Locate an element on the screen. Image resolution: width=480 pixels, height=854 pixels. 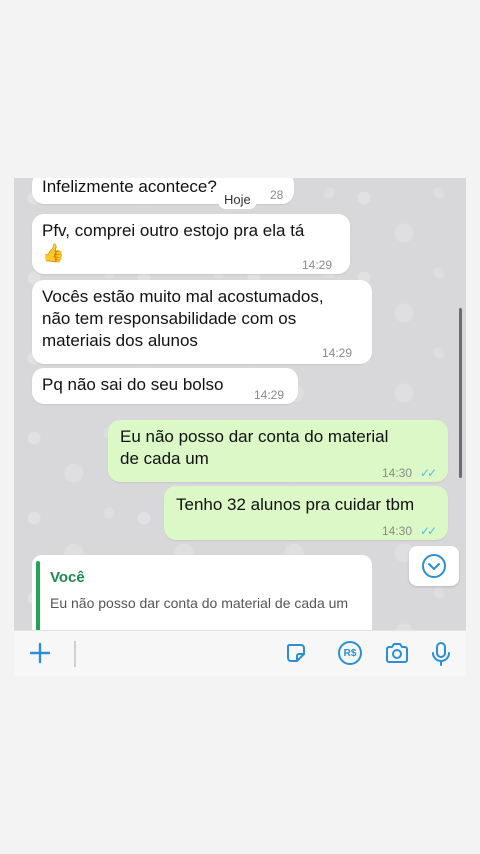
chevron-down-icon is located at coordinates (434, 566).